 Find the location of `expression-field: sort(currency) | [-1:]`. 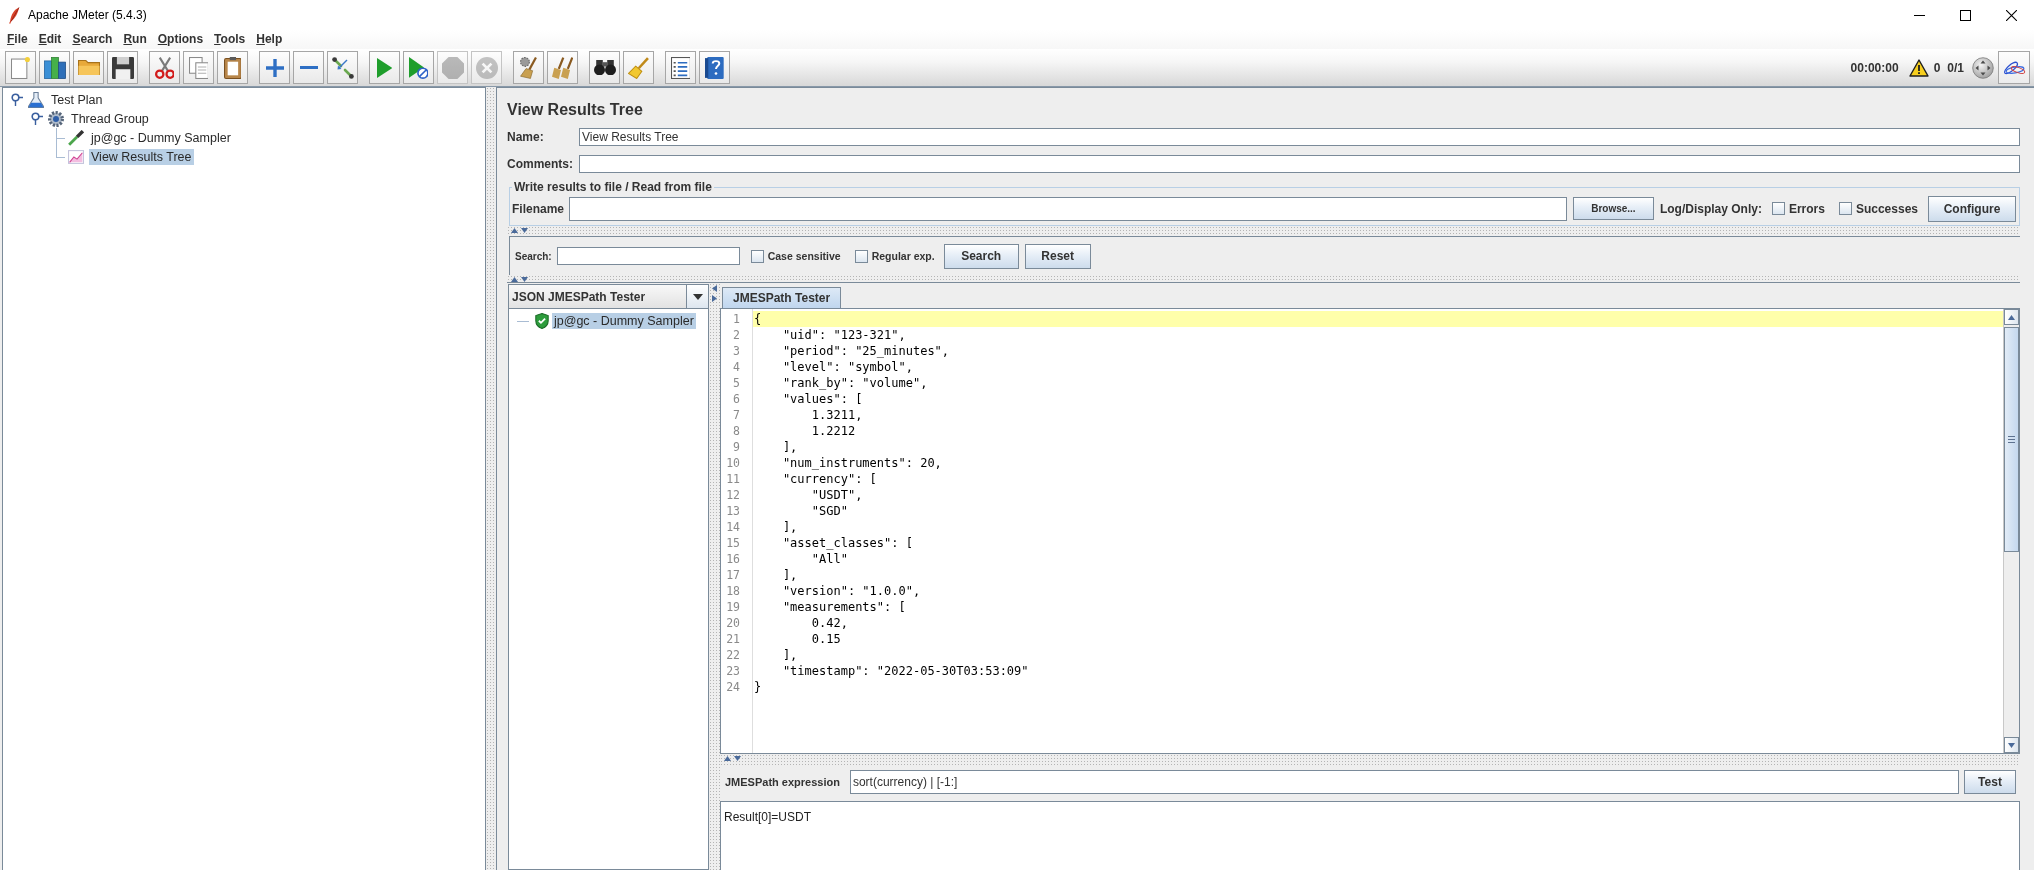

expression-field: sort(currency) | [-1:] is located at coordinates (1404, 782).